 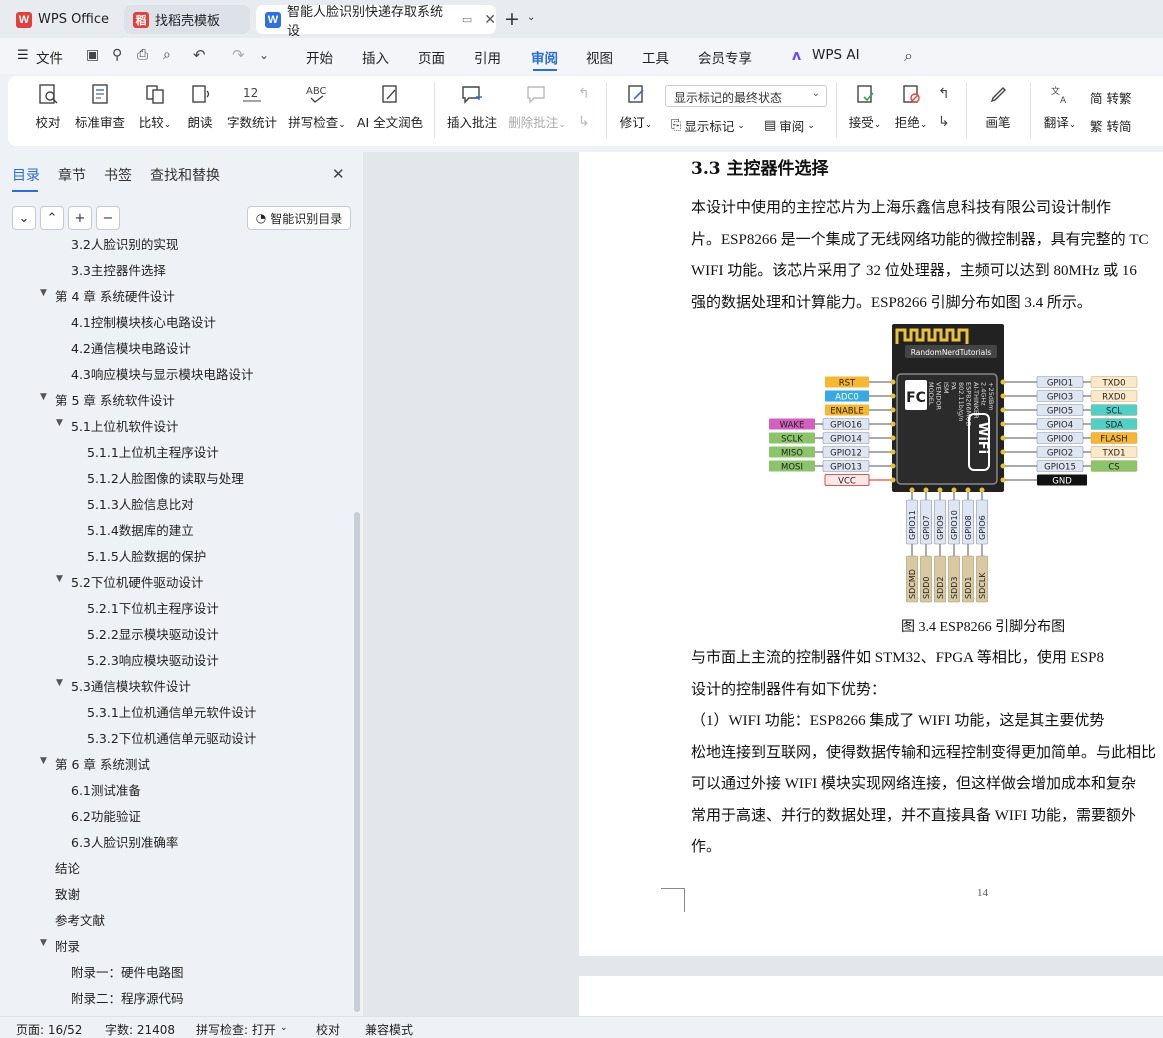 What do you see at coordinates (708, 125) in the screenshot?
I see `show-markup-button: ⎘ 显示标记 ⌄` at bounding box center [708, 125].